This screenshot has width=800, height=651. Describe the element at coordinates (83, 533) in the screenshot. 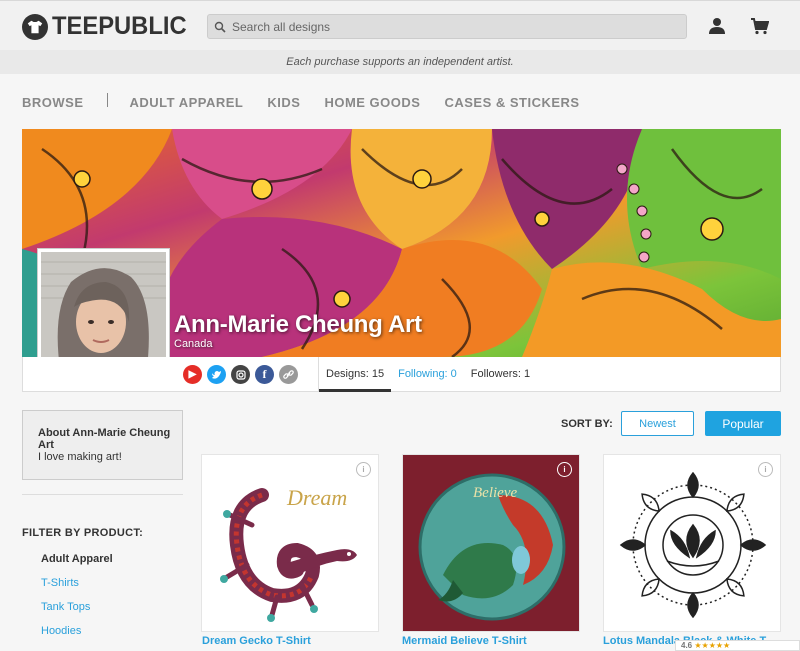

I see `filter-title: FILTER BY PRODUCT:` at that location.